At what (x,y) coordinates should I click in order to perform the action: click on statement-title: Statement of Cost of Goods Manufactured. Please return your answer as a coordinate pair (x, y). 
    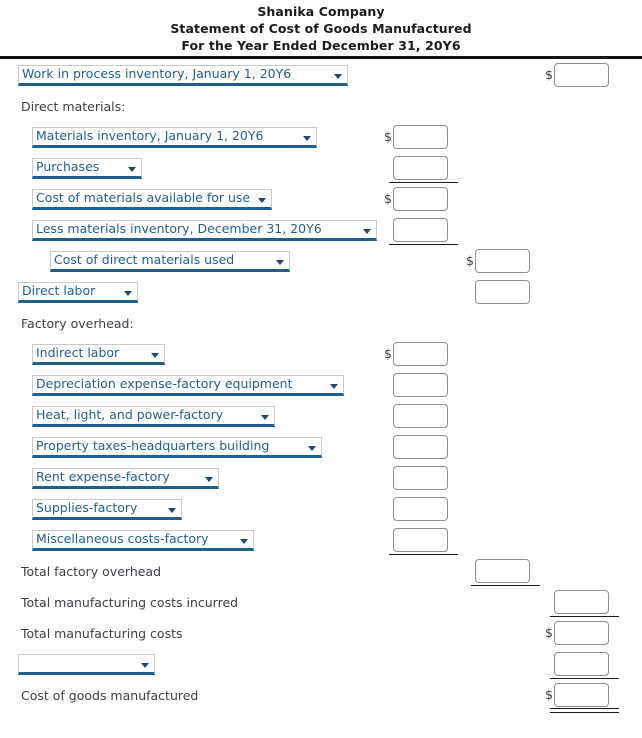
    Looking at the image, I should click on (321, 28).